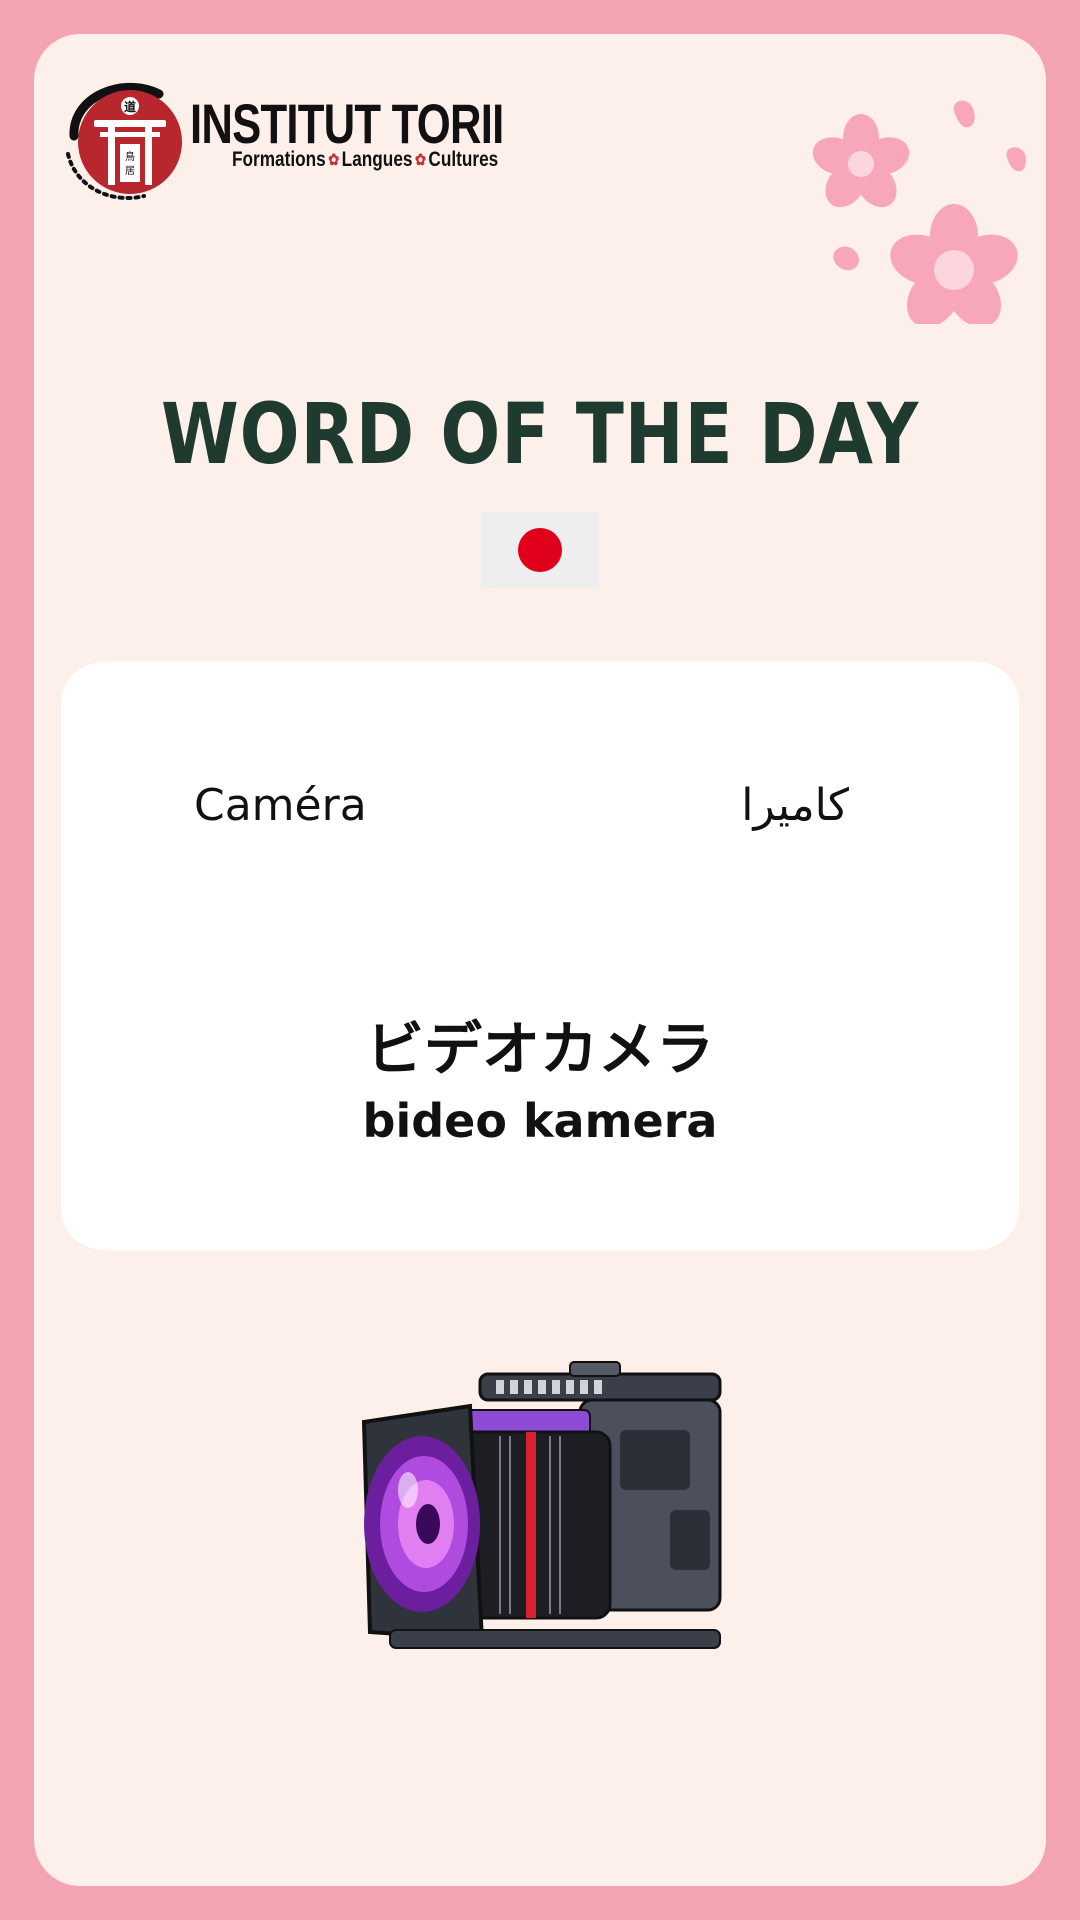 The height and width of the screenshot is (1920, 1080). I want to click on brand-name: INSTITUT TORII, so click(347, 123).